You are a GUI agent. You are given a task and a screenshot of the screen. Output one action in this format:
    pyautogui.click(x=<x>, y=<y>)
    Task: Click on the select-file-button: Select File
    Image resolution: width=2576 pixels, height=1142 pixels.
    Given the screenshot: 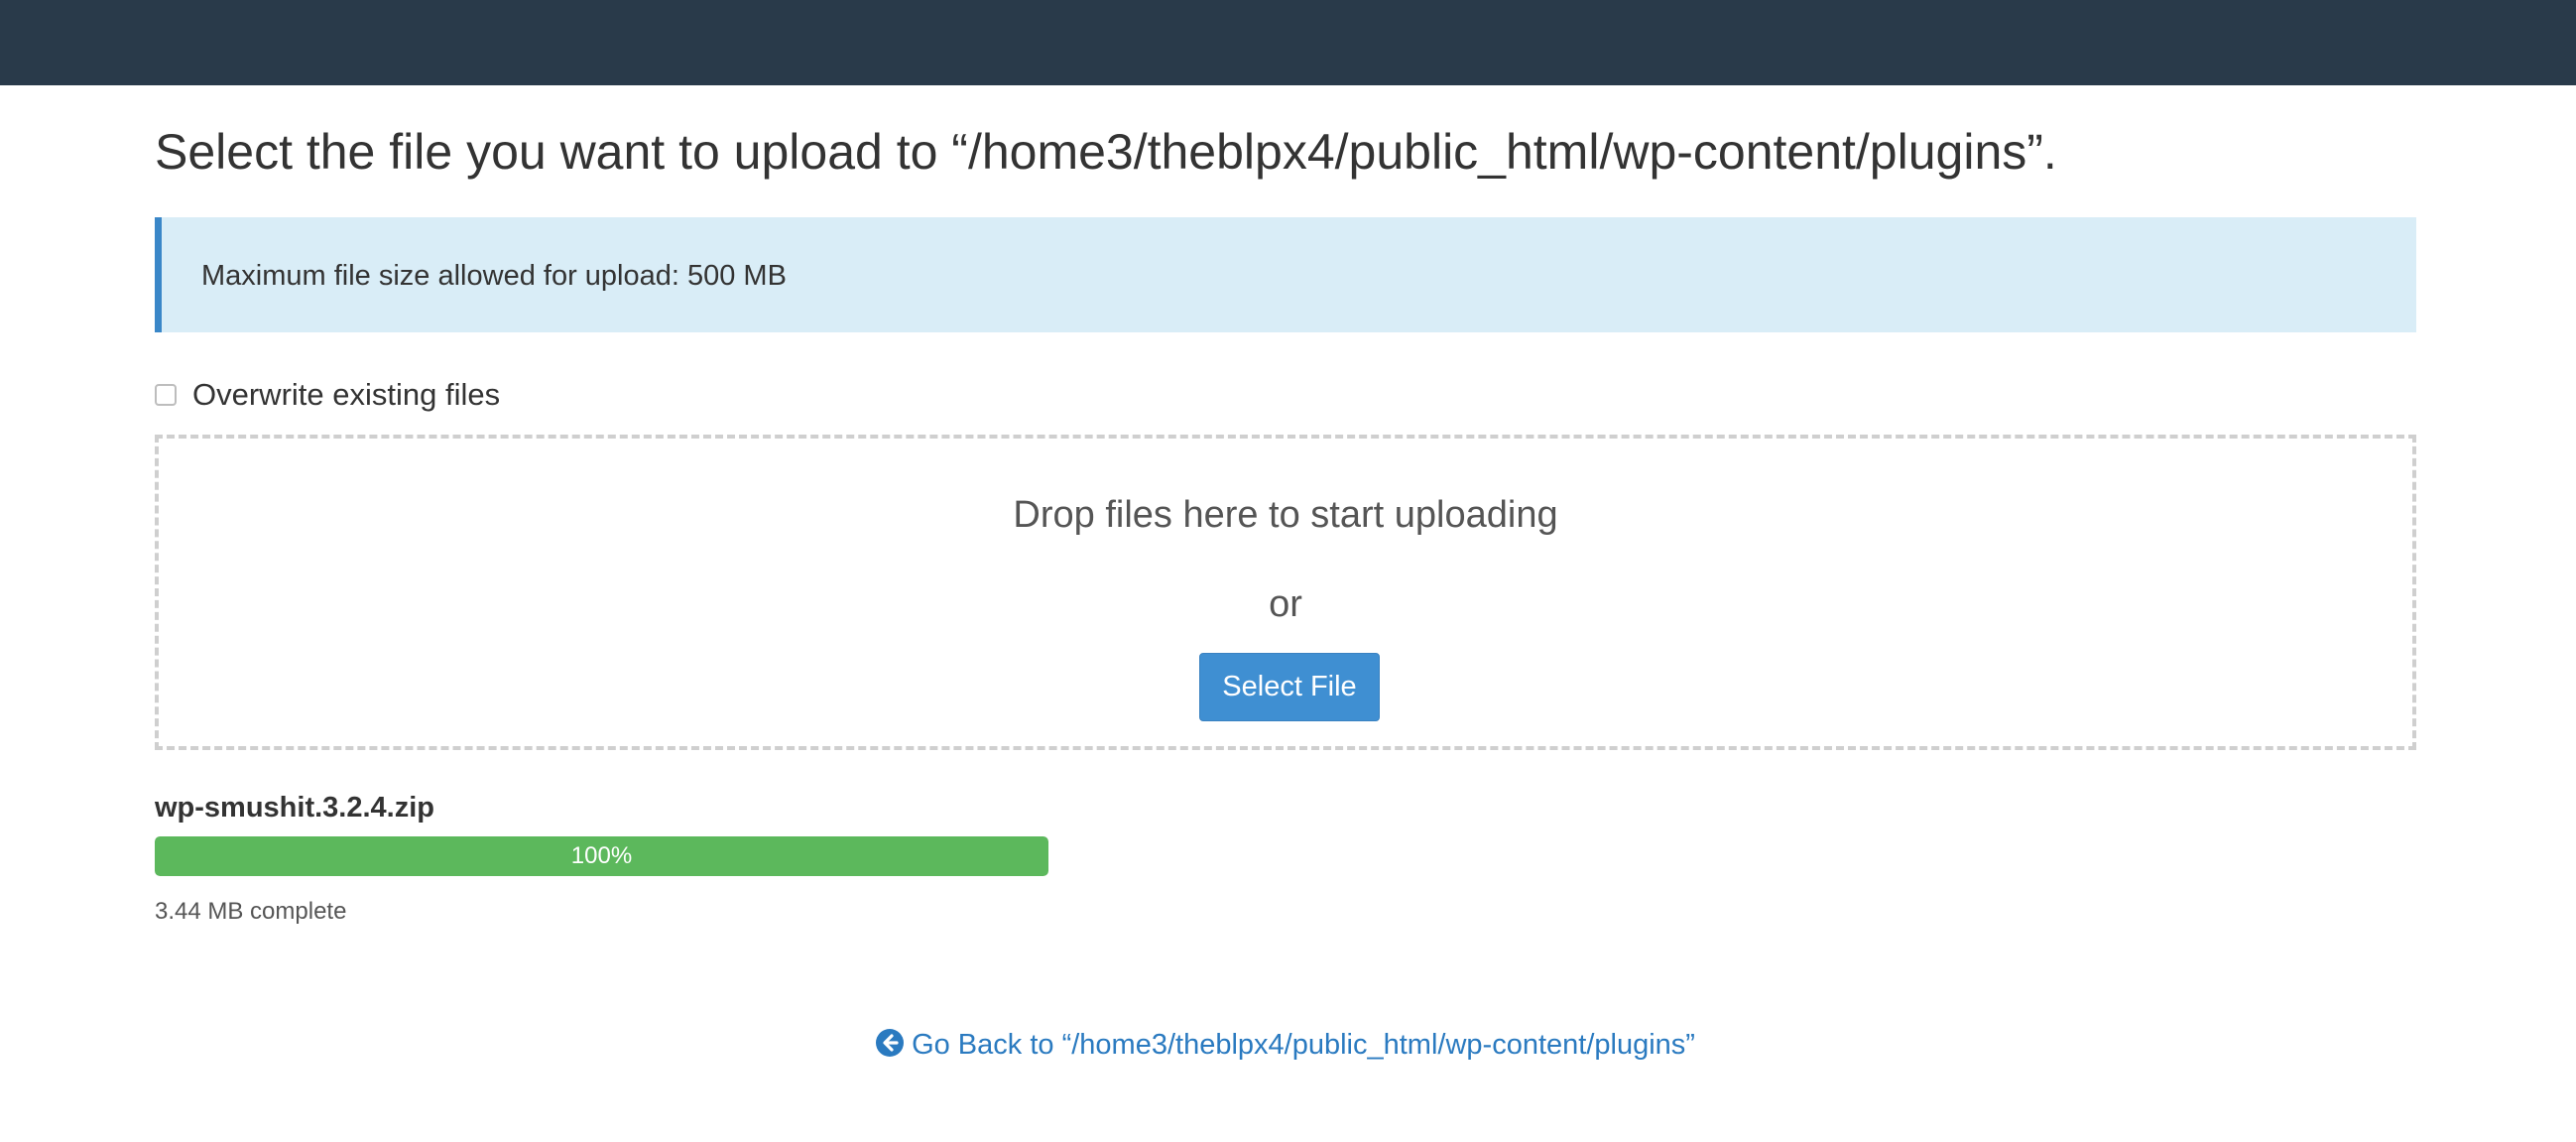 What is the action you would take?
    pyautogui.click(x=1289, y=687)
    